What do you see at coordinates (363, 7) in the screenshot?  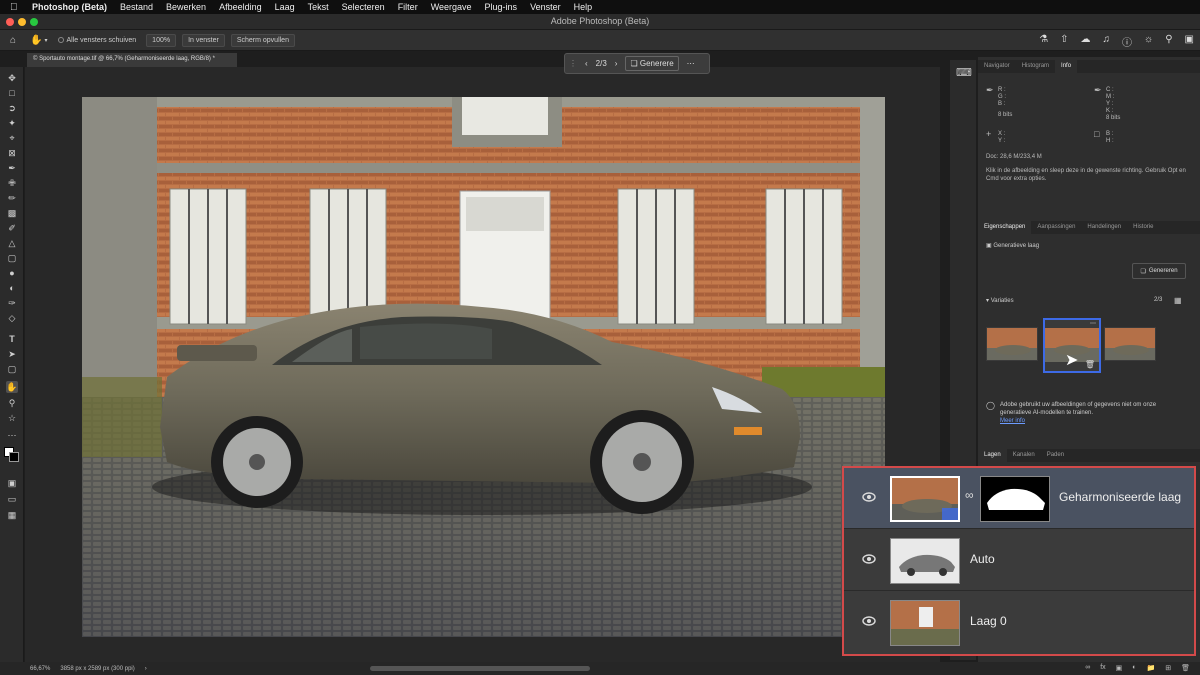 I see `menu-selecteren: Selecteren` at bounding box center [363, 7].